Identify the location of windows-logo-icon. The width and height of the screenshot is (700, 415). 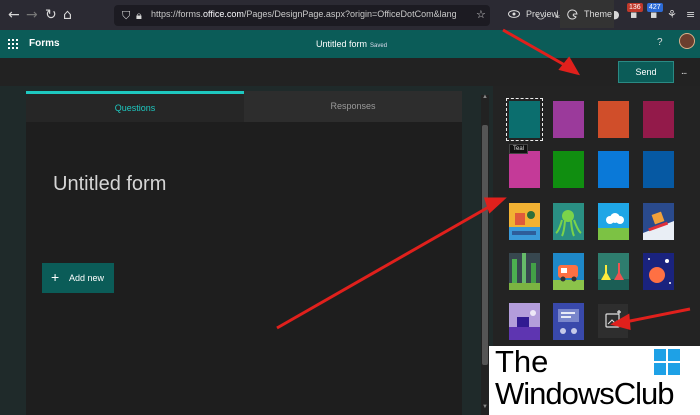
(667, 362).